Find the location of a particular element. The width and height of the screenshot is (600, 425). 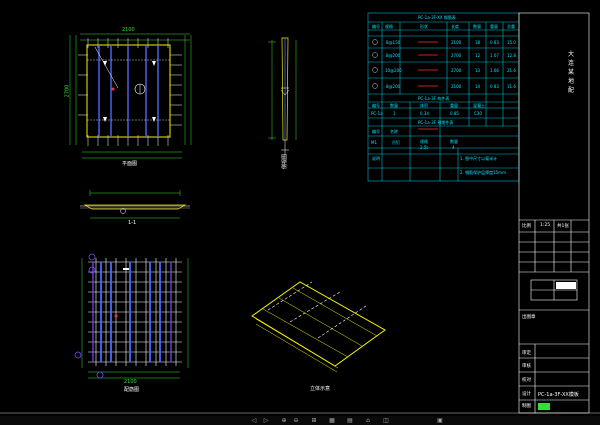

section-title: 1-1 is located at coordinates (132, 223).